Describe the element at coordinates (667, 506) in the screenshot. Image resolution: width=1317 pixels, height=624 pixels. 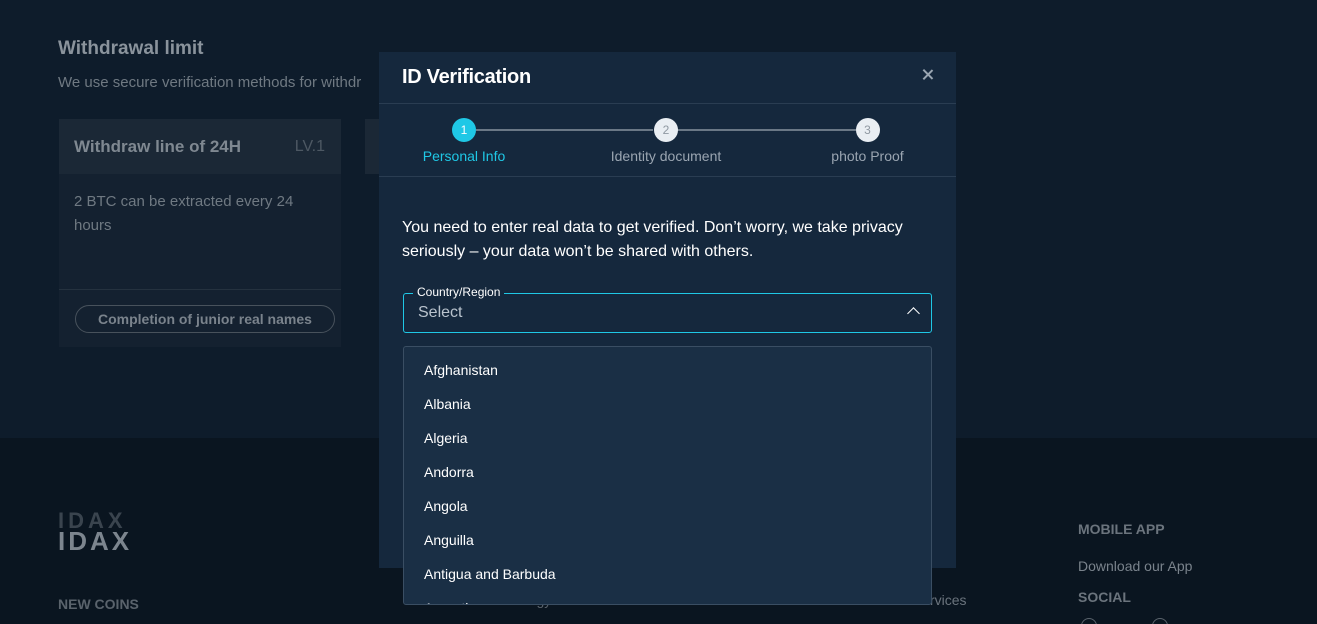
I see `country-option: Angola` at that location.